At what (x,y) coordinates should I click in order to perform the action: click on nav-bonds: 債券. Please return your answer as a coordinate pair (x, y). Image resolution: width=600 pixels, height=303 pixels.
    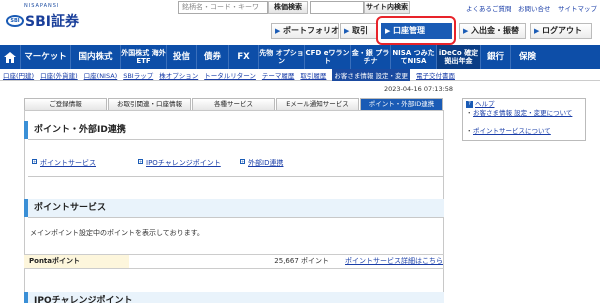
    Looking at the image, I should click on (212, 57).